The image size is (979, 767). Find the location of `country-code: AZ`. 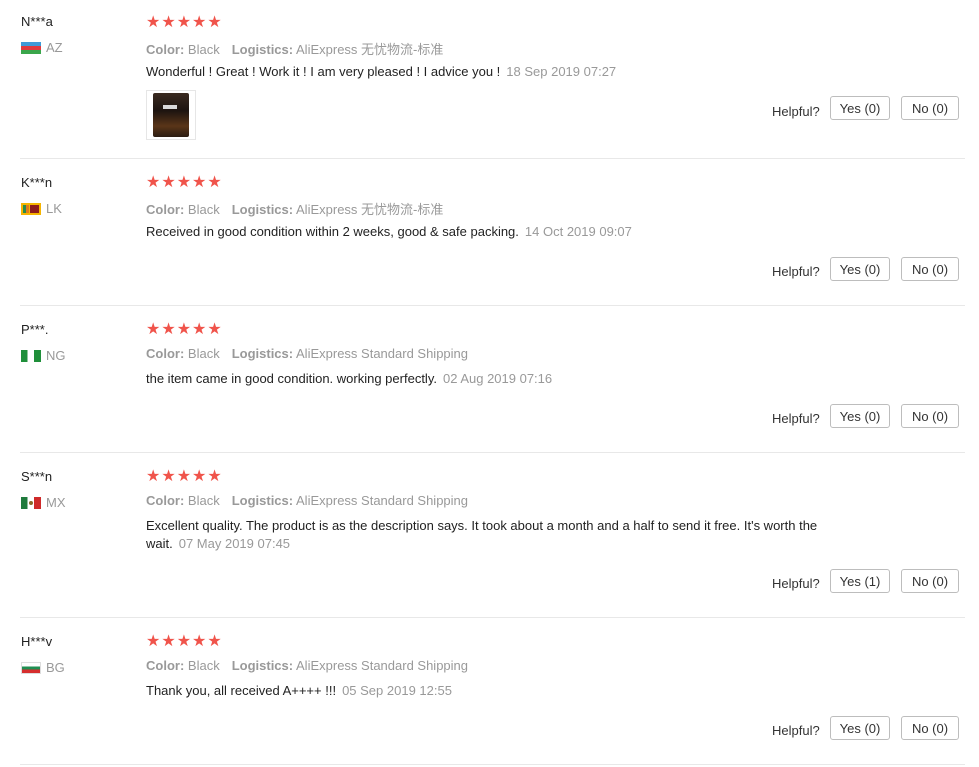

country-code: AZ is located at coordinates (54, 47).